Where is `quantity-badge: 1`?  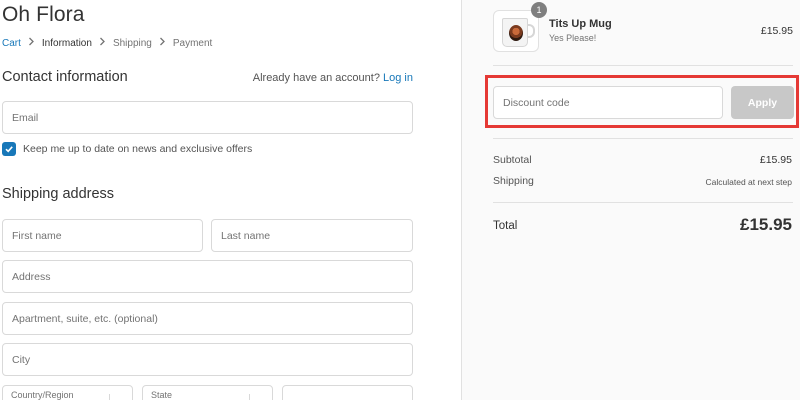 quantity-badge: 1 is located at coordinates (539, 10).